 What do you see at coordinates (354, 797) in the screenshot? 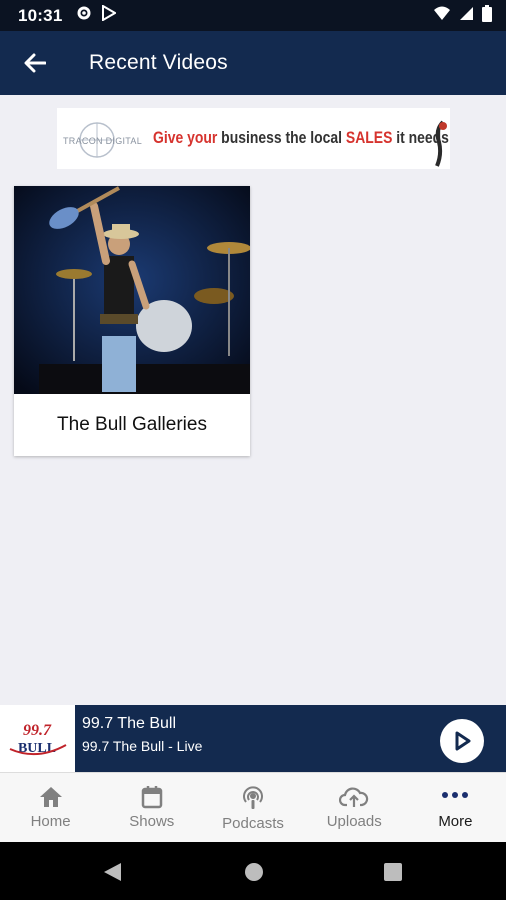
I see `cloud-upload-icon` at bounding box center [354, 797].